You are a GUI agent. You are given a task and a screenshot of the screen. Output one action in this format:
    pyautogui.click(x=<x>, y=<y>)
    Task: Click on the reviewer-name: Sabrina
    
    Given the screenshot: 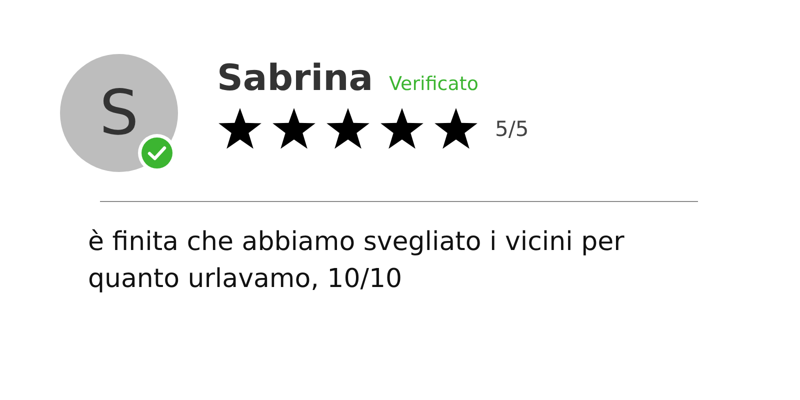 What is the action you would take?
    pyautogui.click(x=295, y=78)
    